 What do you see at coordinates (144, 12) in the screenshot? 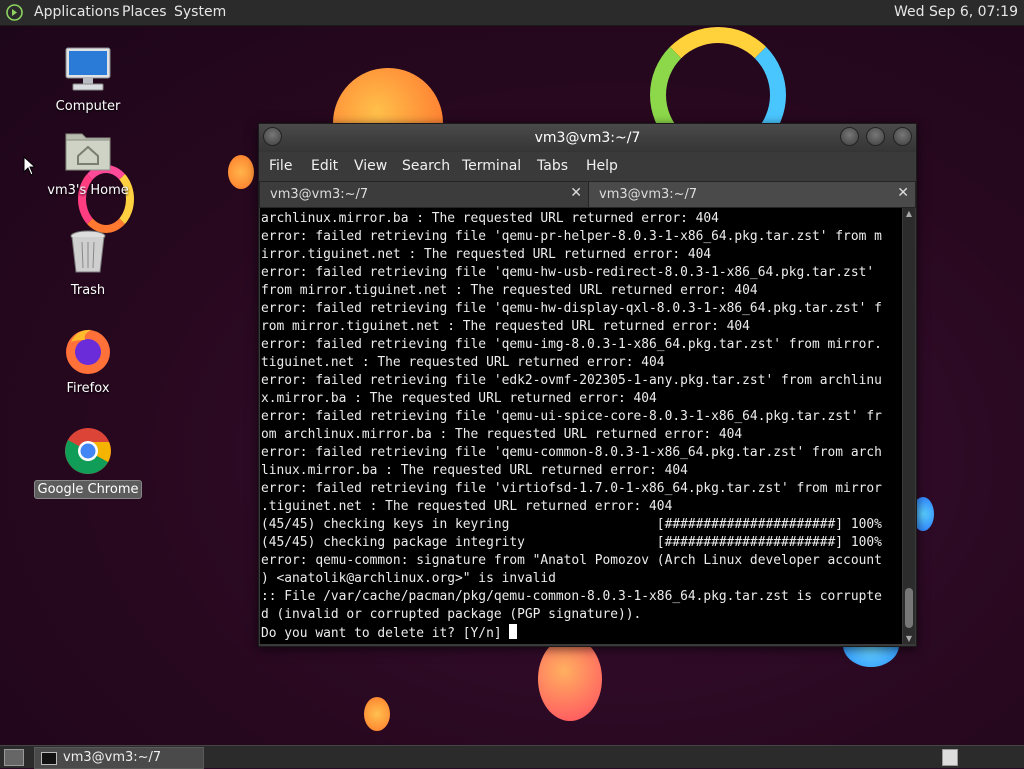
I see `places-menu: Places` at bounding box center [144, 12].